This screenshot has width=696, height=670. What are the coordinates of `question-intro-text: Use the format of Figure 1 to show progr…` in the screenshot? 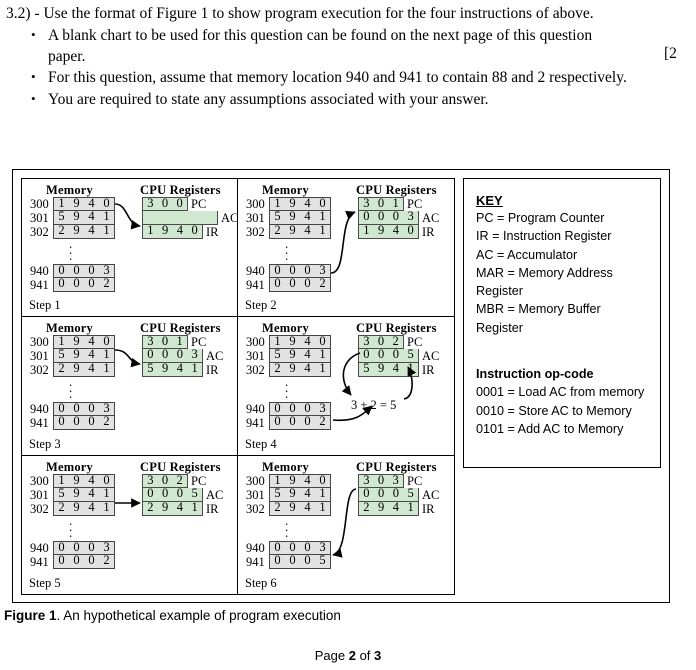 It's located at (318, 13).